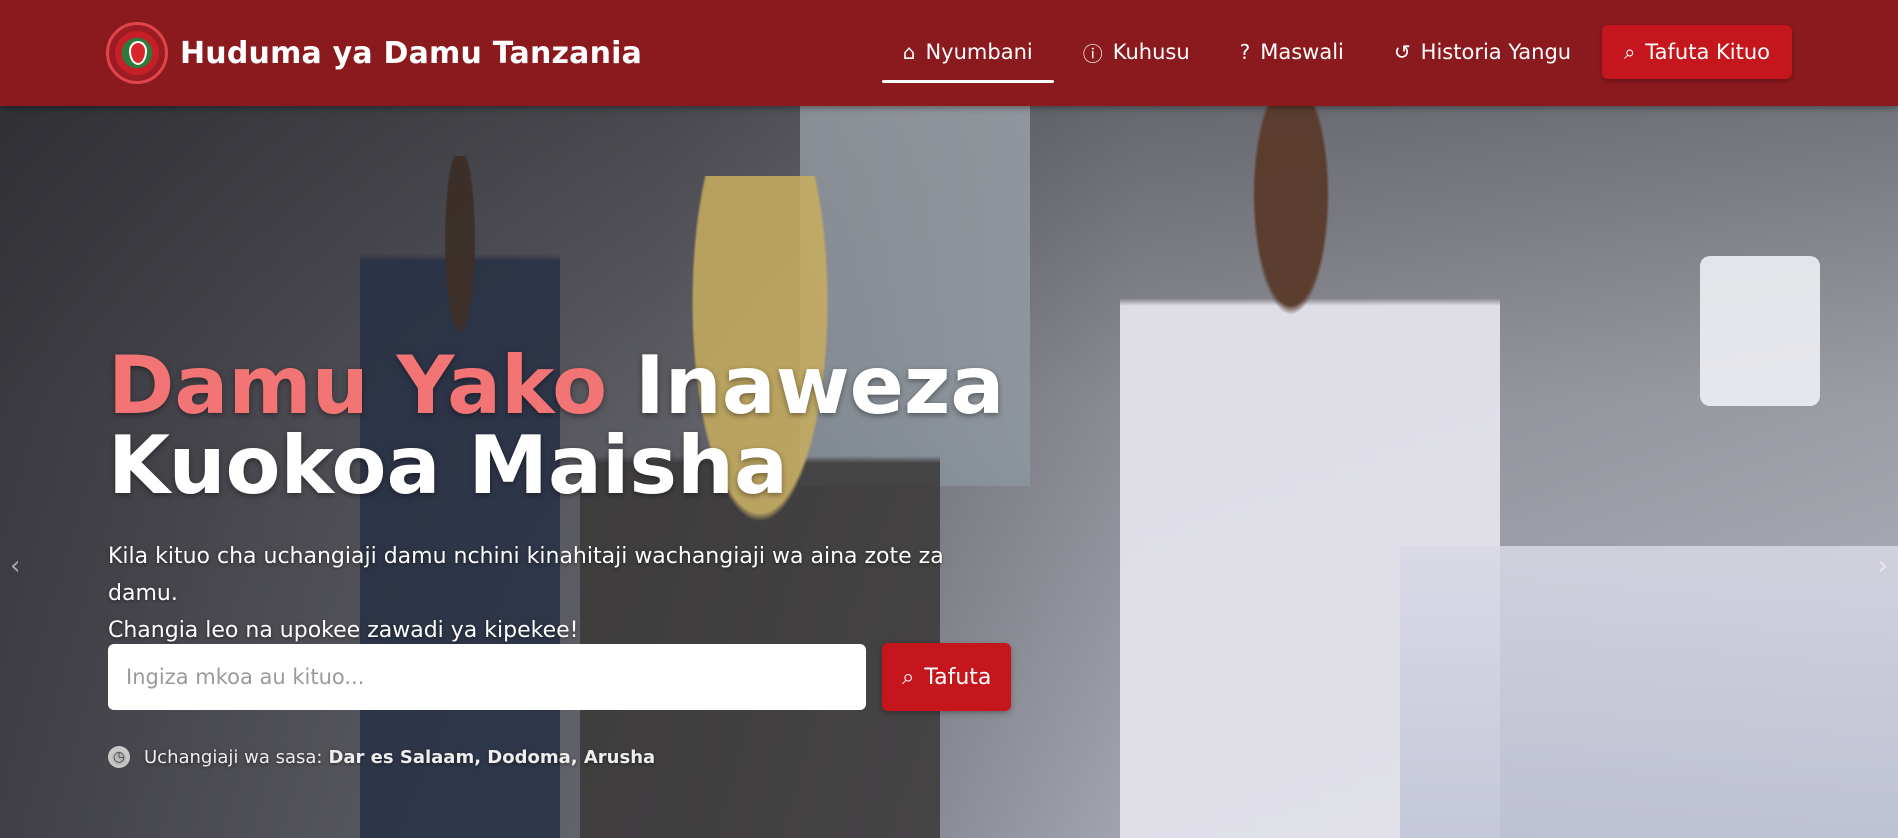 This screenshot has height=838, width=1898. Describe the element at coordinates (487, 677) in the screenshot. I see `search-input` at that location.